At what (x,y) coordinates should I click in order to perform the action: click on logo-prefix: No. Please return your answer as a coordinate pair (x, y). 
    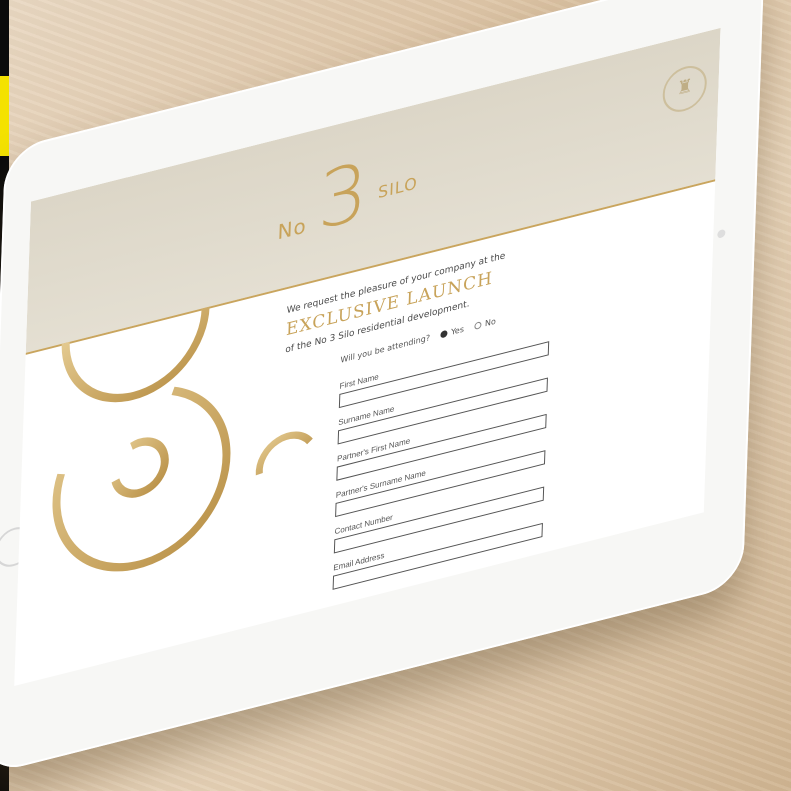
    Looking at the image, I should click on (292, 228).